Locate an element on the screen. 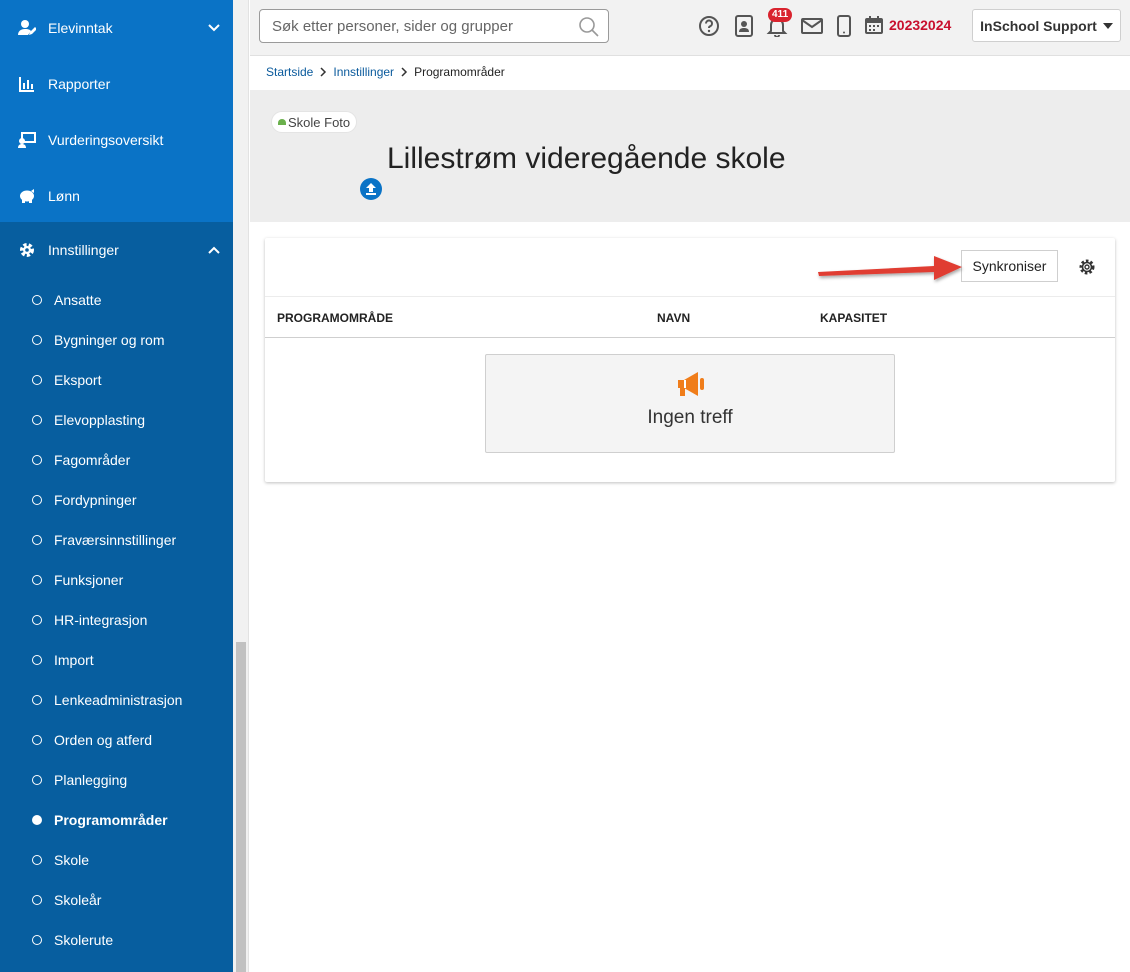  search-box is located at coordinates (434, 26).